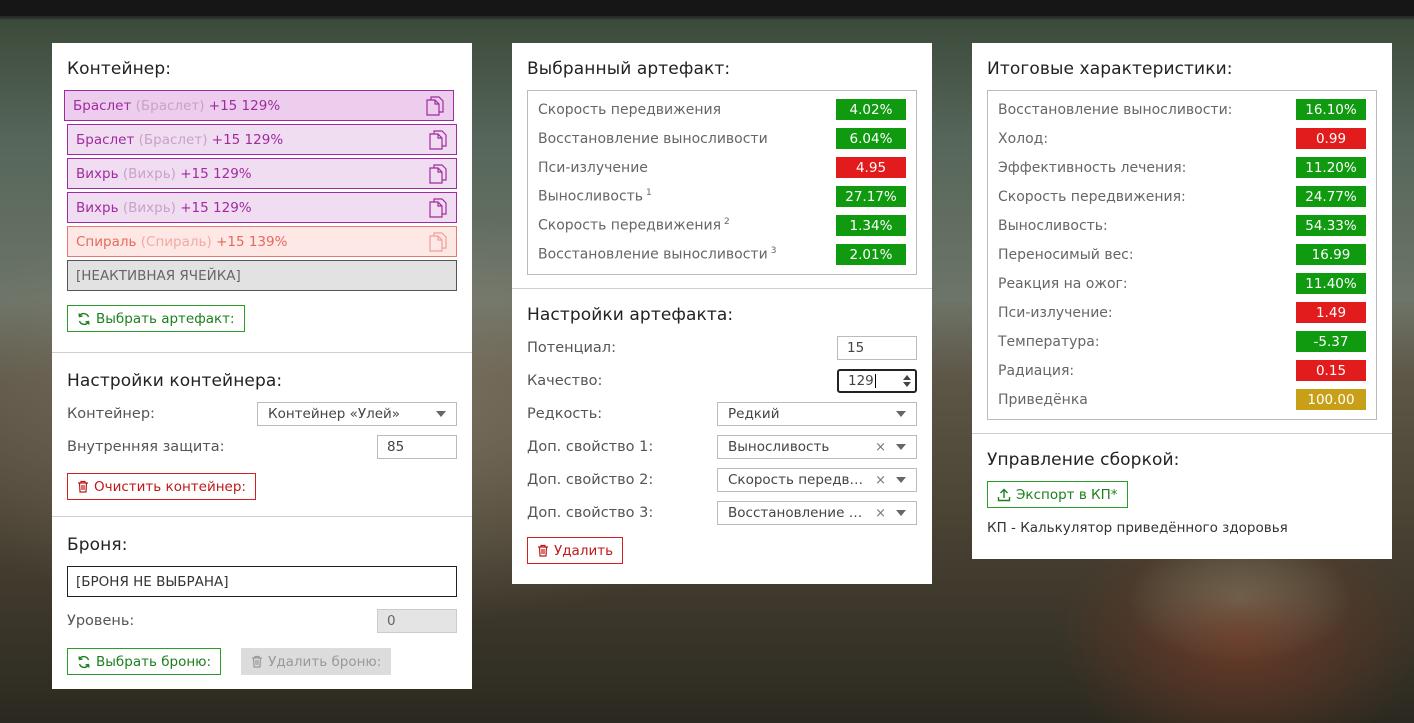 This screenshot has height=723, width=1414. What do you see at coordinates (146, 447) in the screenshot?
I see `protection-label: Внутренняя защита:` at bounding box center [146, 447].